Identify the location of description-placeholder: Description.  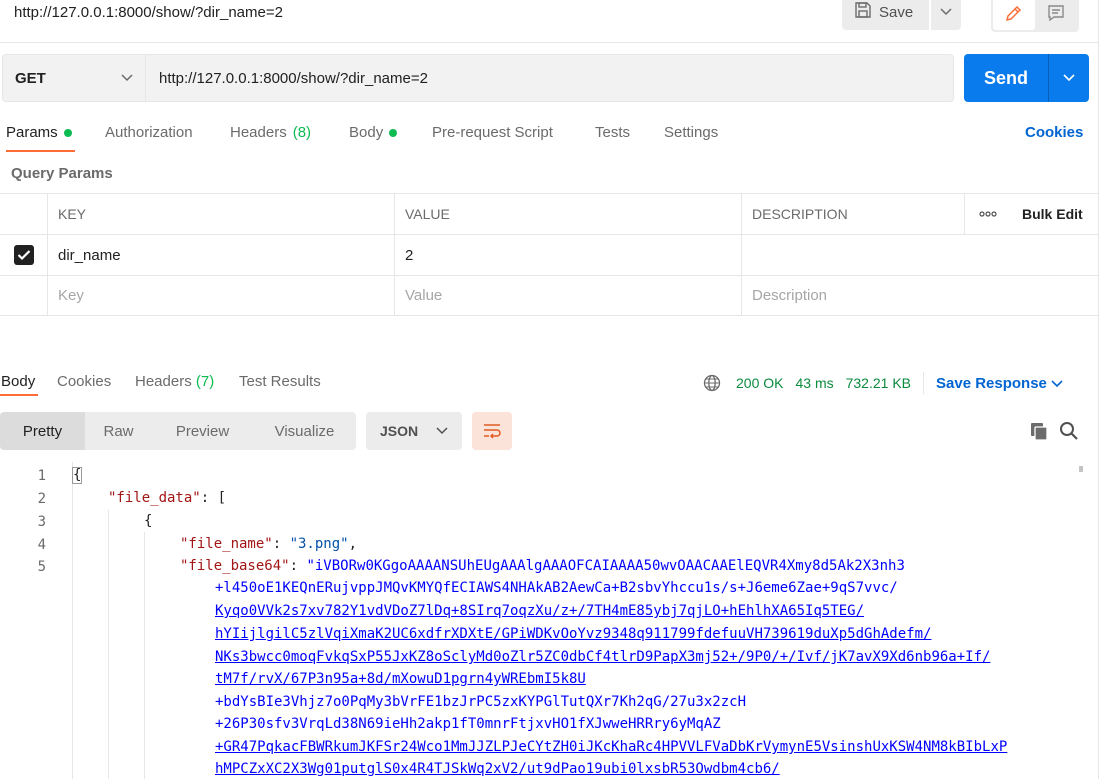
(920, 295).